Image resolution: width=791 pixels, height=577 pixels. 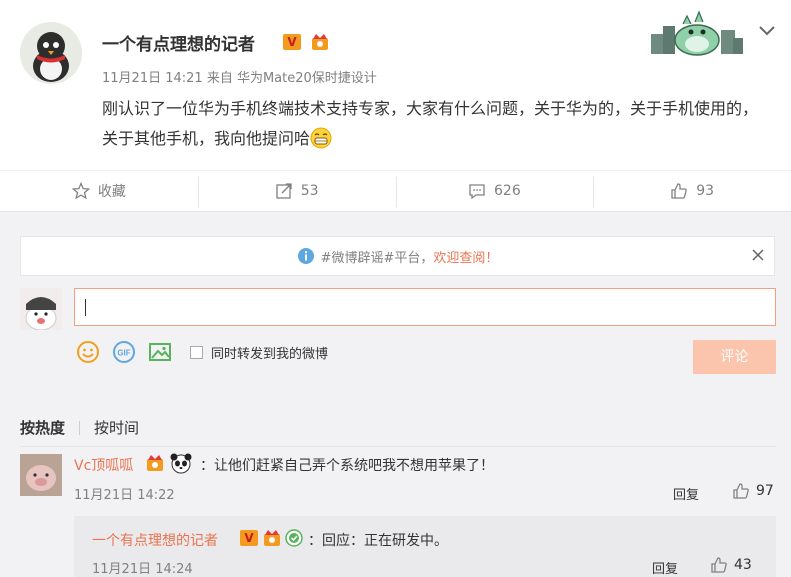 I want to click on tip-link: 欢迎查阅！, so click(x=465, y=256).